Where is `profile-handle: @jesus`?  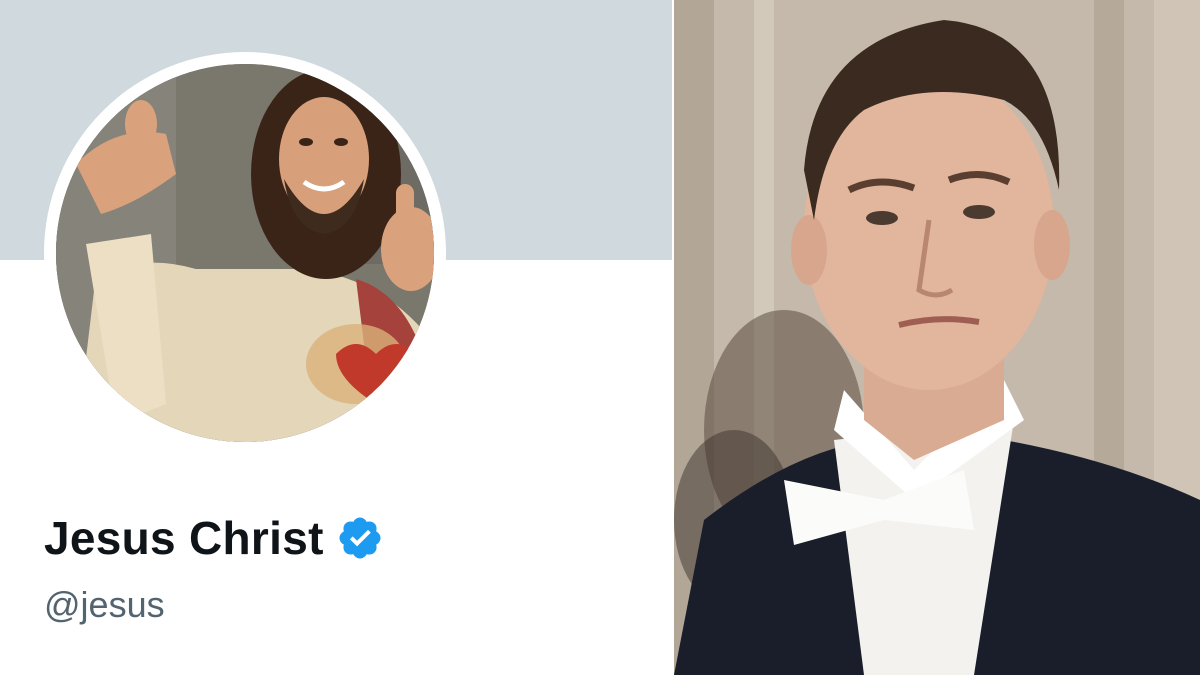 profile-handle: @jesus is located at coordinates (104, 604).